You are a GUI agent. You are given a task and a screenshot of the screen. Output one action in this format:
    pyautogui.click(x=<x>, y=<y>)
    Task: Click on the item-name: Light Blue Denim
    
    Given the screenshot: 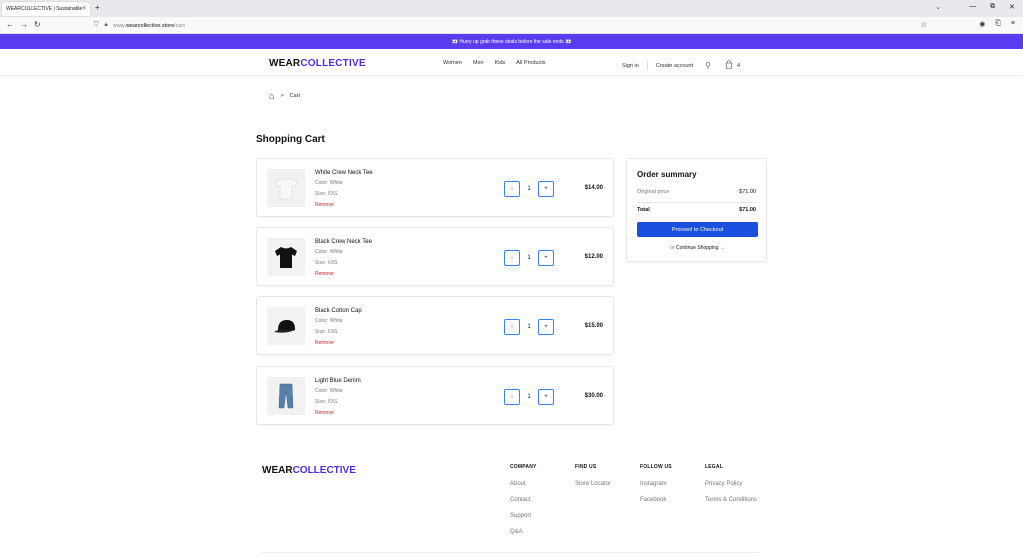 What is the action you would take?
    pyautogui.click(x=338, y=381)
    